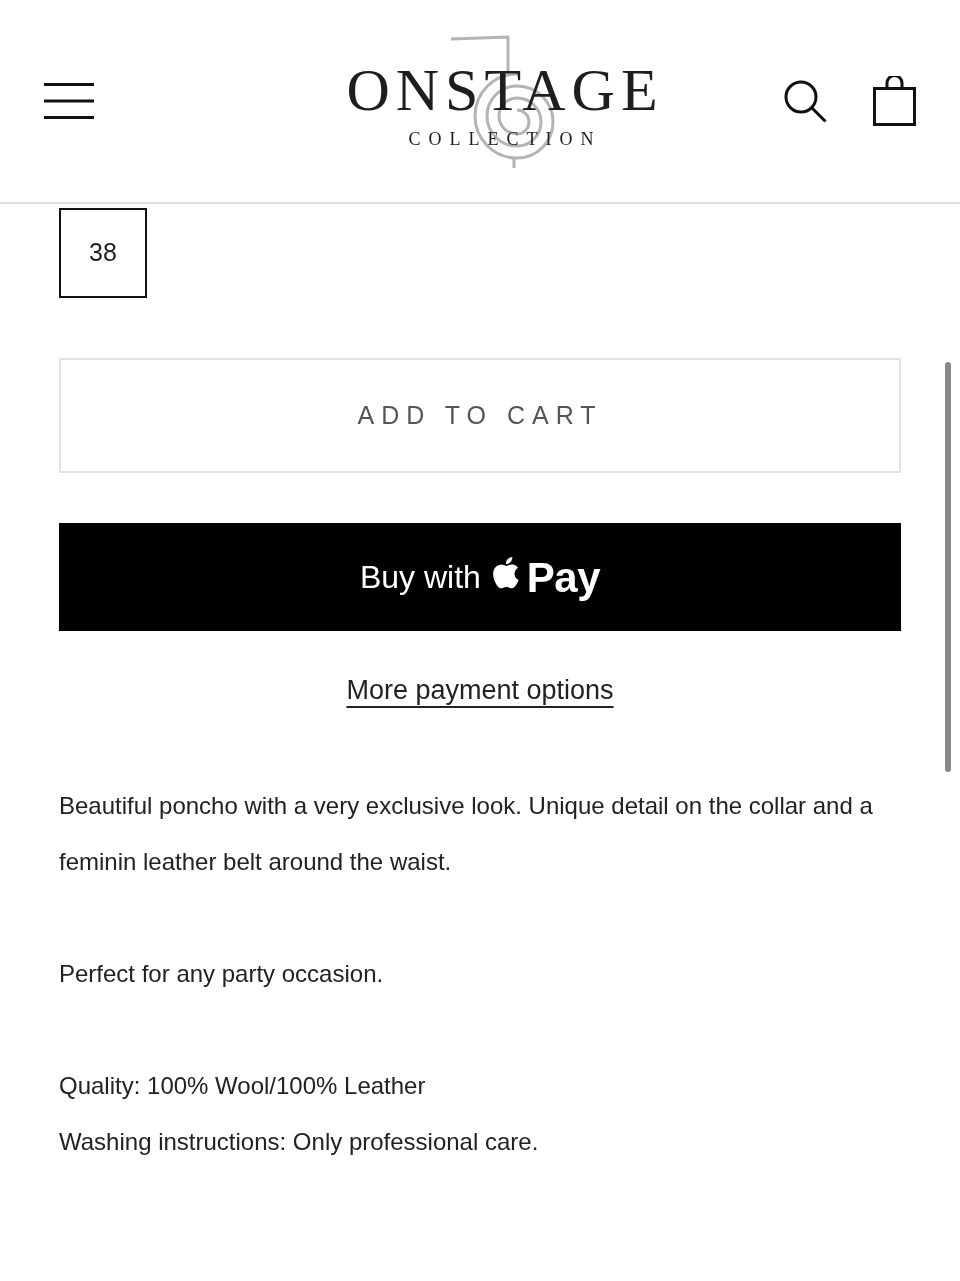 The height and width of the screenshot is (1281, 960). I want to click on shopping-bag-icon, so click(894, 101).